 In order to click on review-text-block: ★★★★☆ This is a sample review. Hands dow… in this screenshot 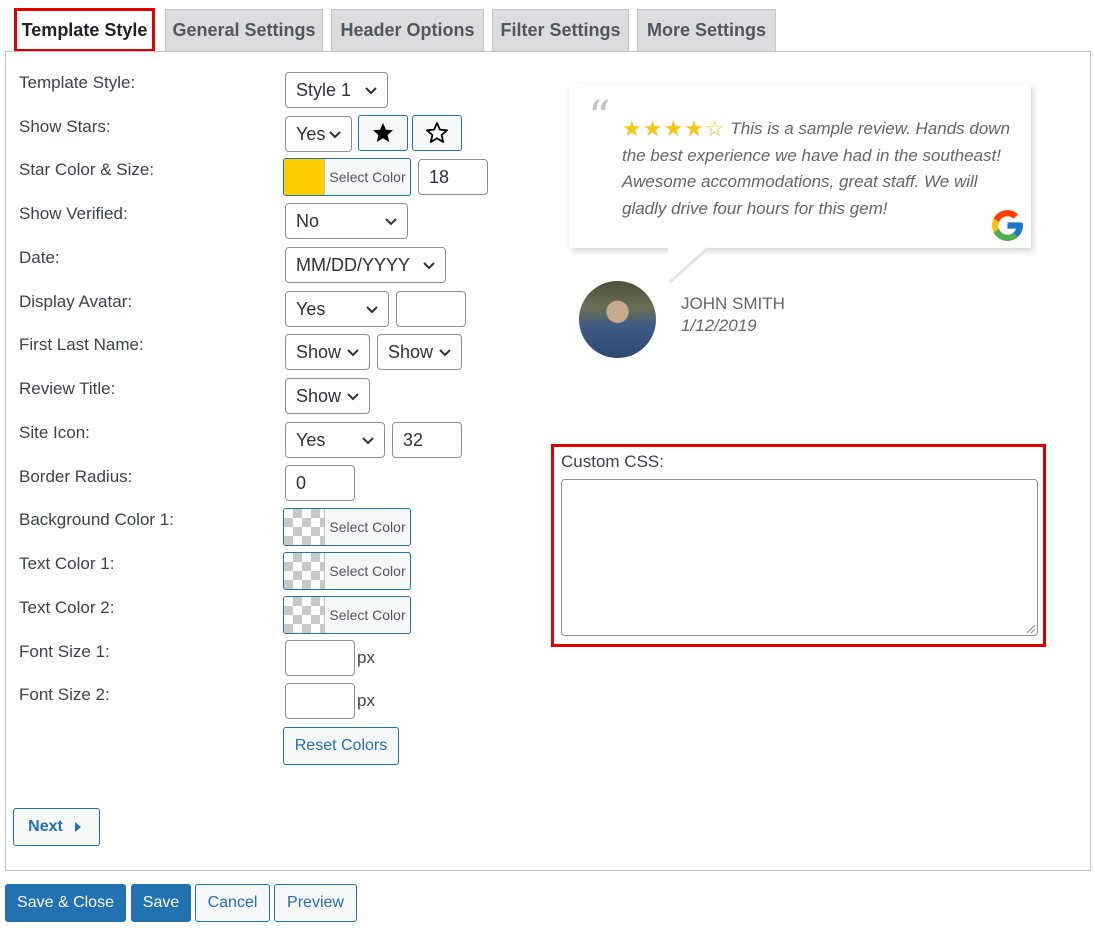, I will do `click(822, 169)`.